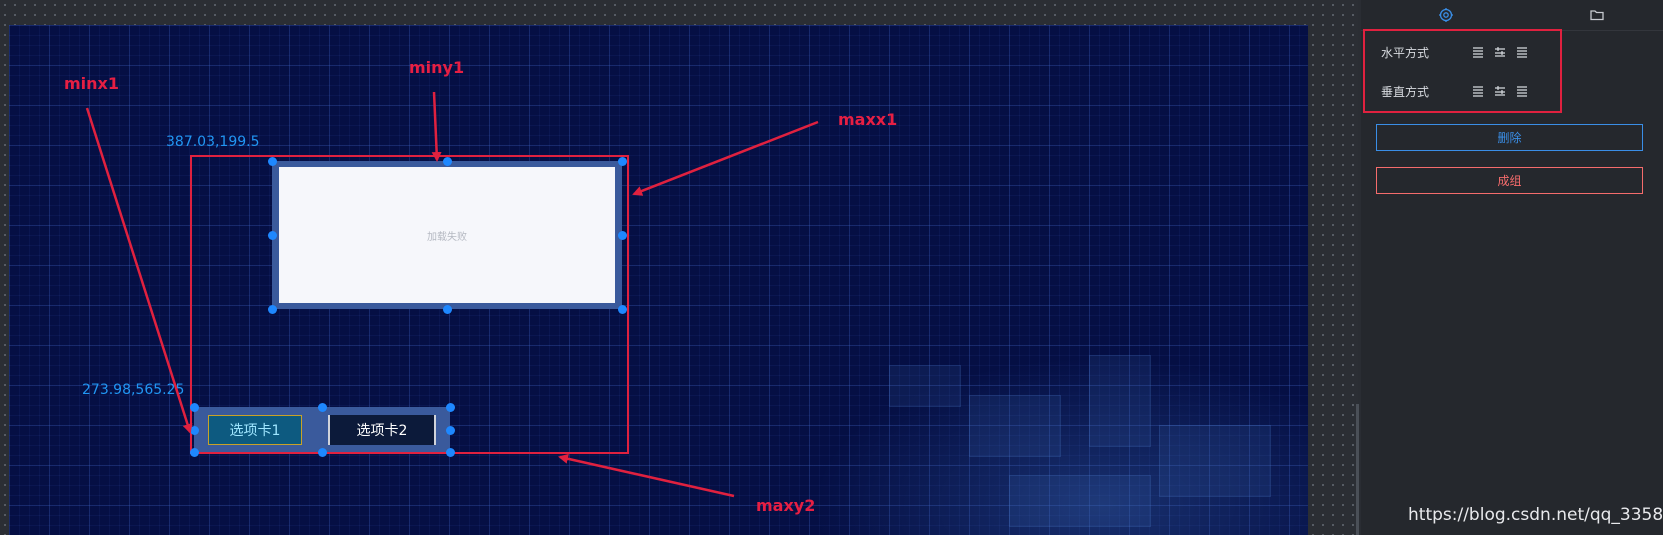  Describe the element at coordinates (1333, 267) in the screenshot. I see `canvas-scroll-area` at that location.